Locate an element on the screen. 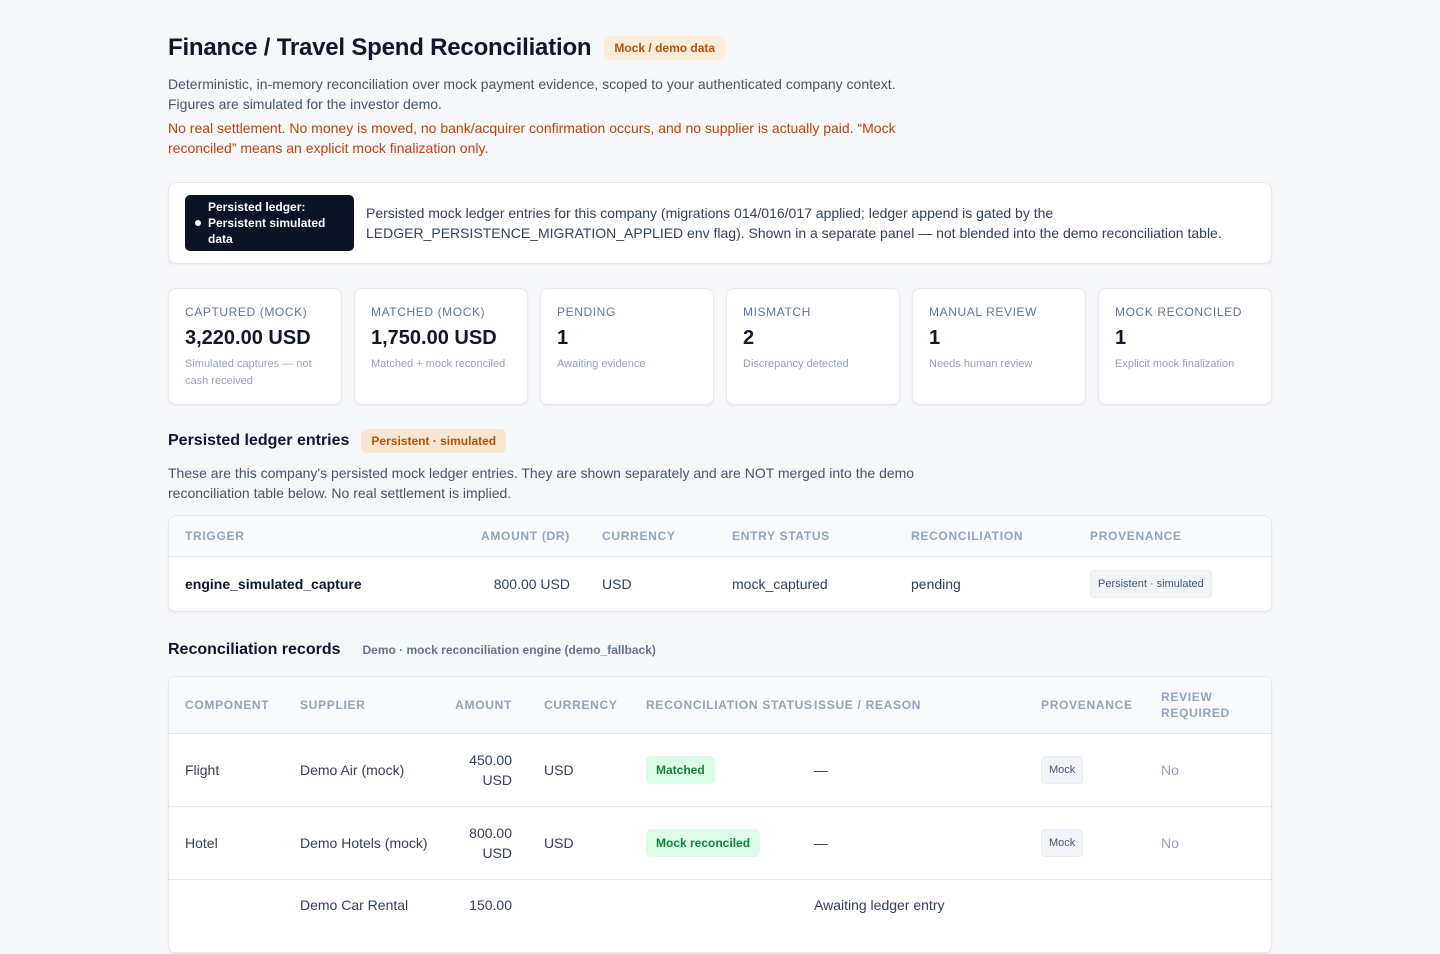 This screenshot has height=954, width=1440. cell-trigger: engine_simulated_capture is located at coordinates (273, 584).